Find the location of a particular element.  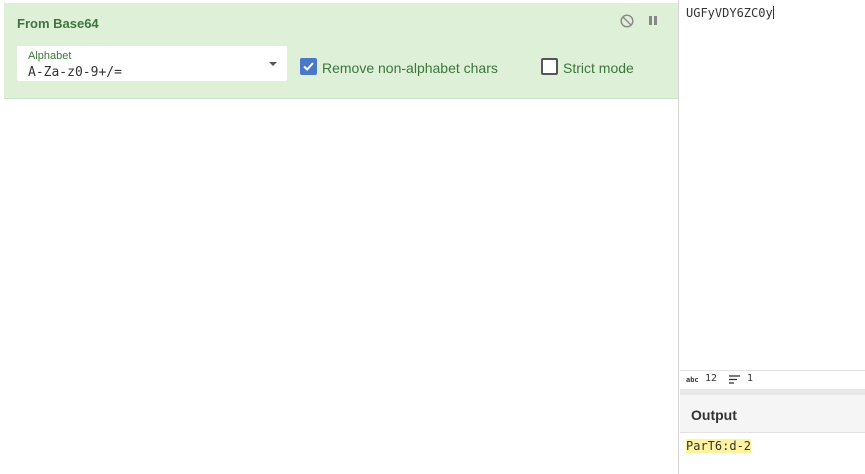

alphabet-value: A-Za-z0-9+/= is located at coordinates (75, 72).